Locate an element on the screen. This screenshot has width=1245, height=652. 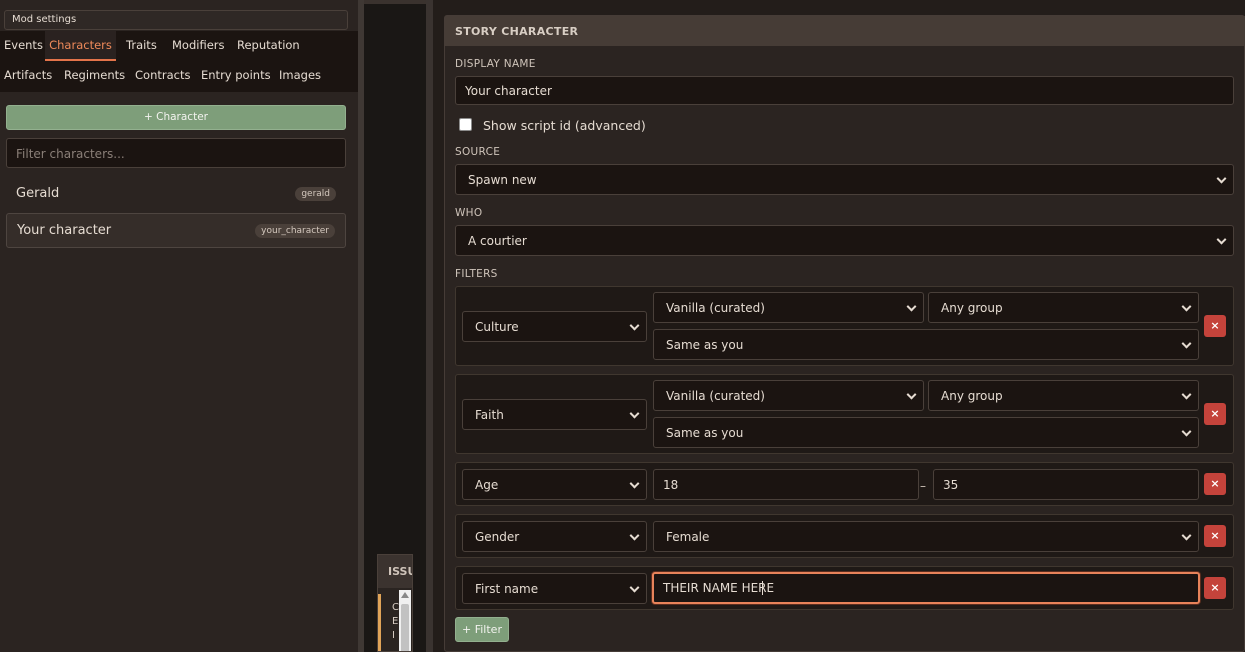
character-name: Gerald is located at coordinates (38, 193).